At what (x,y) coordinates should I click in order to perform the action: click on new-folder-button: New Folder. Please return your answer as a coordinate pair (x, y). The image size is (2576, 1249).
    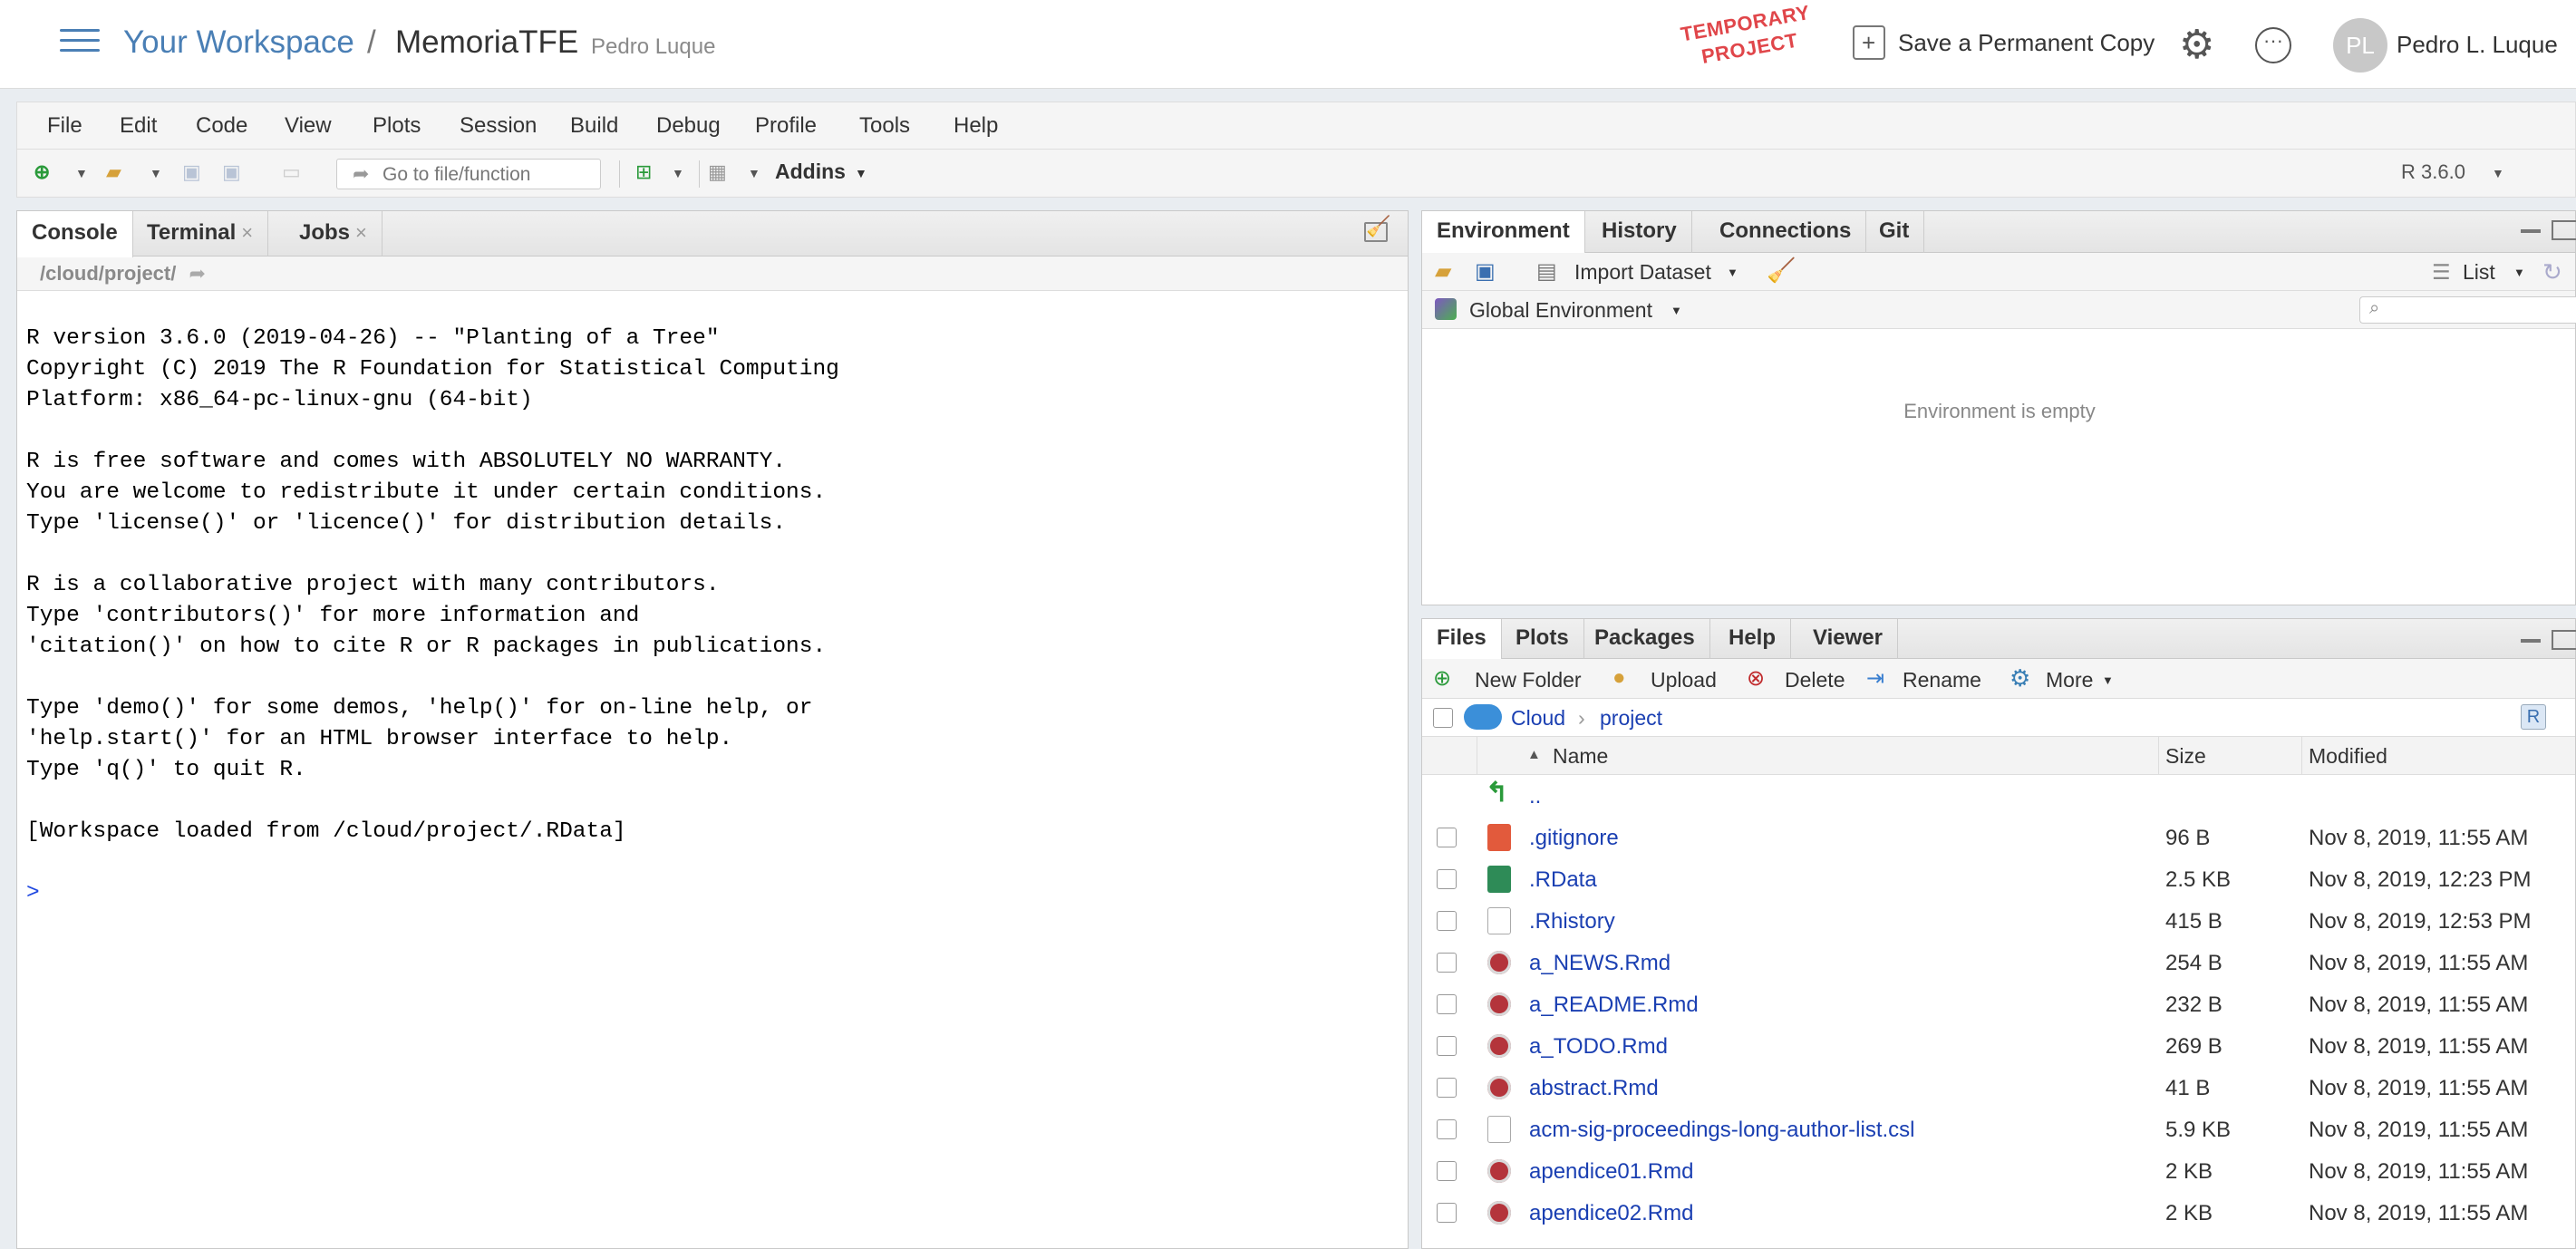
    Looking at the image, I should click on (1528, 680).